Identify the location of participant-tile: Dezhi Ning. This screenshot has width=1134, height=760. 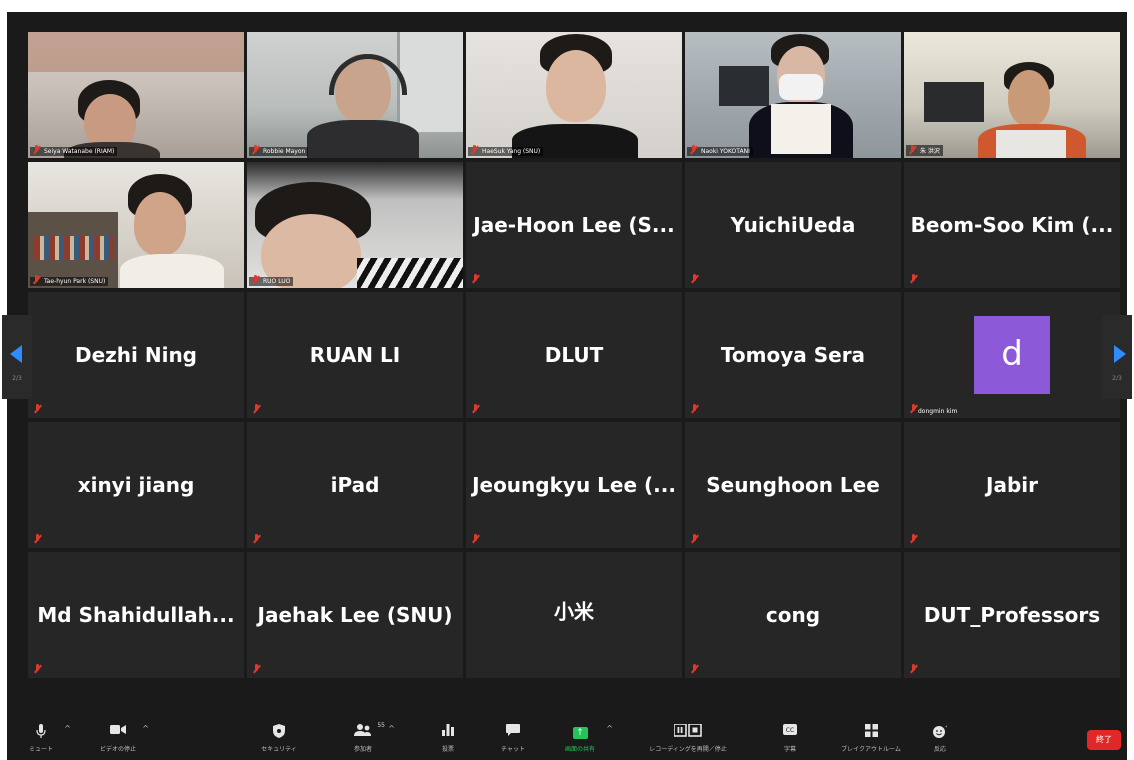
(136, 355).